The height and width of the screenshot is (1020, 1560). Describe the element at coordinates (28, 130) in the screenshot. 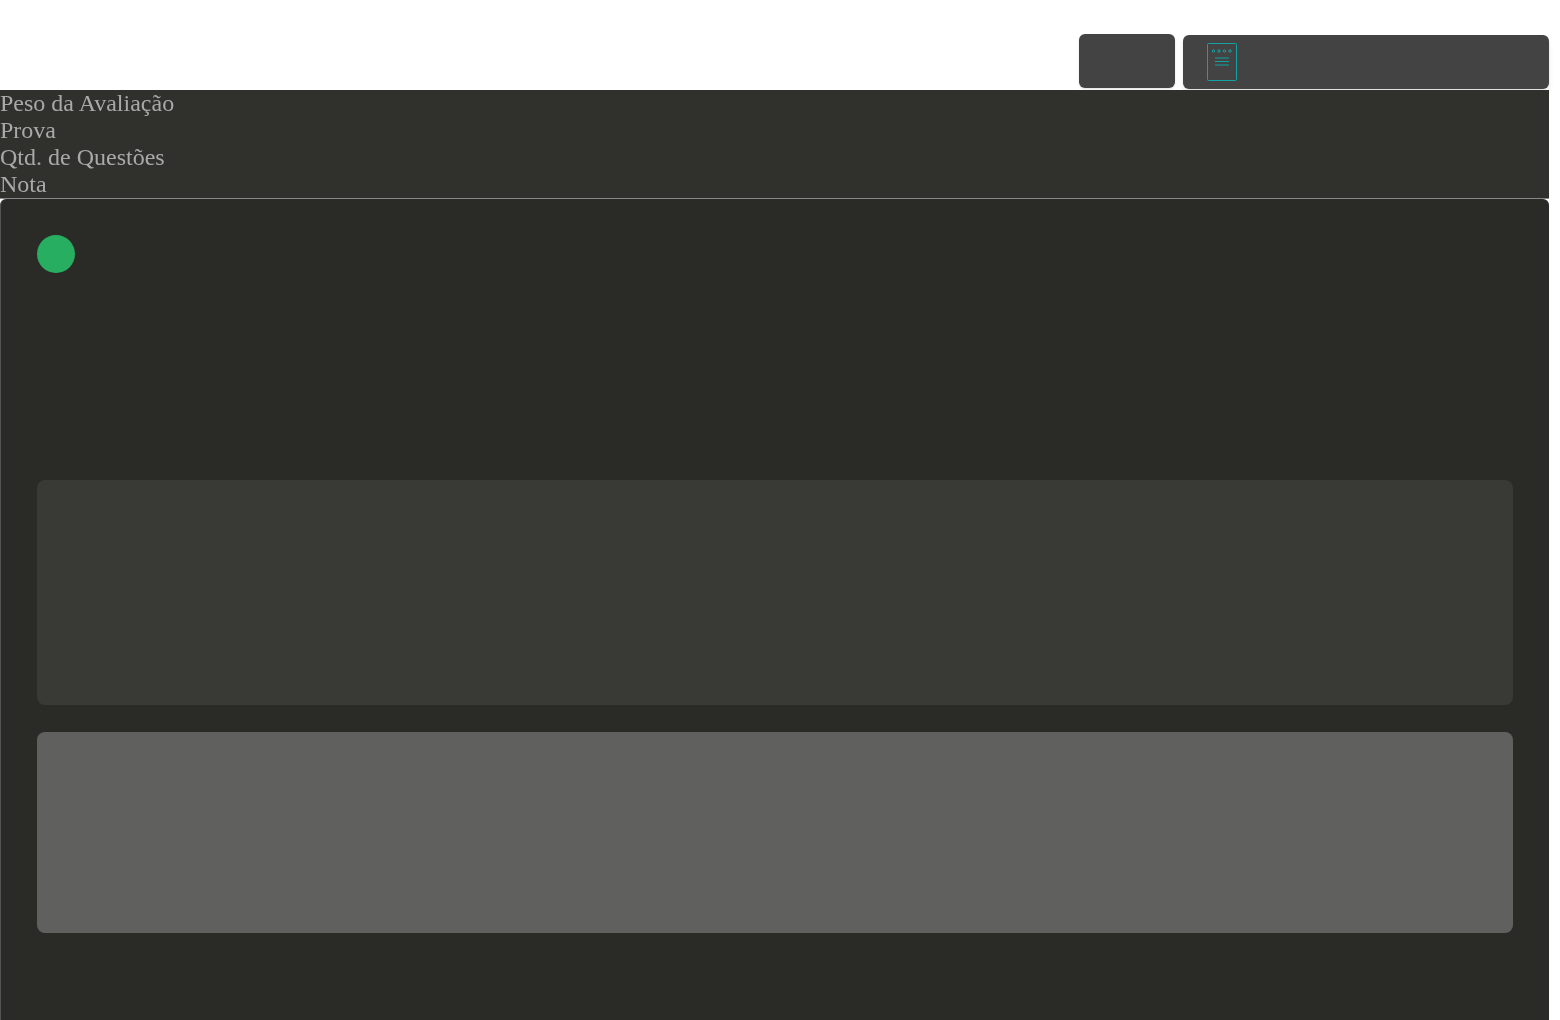

I see `field-label: Prova` at that location.